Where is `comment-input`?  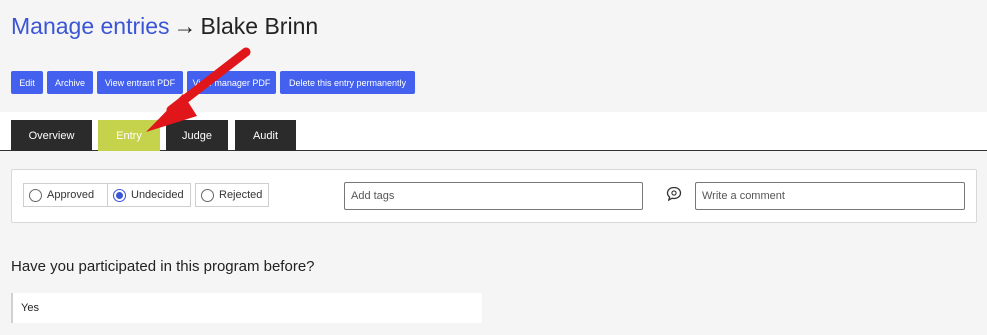 comment-input is located at coordinates (830, 196).